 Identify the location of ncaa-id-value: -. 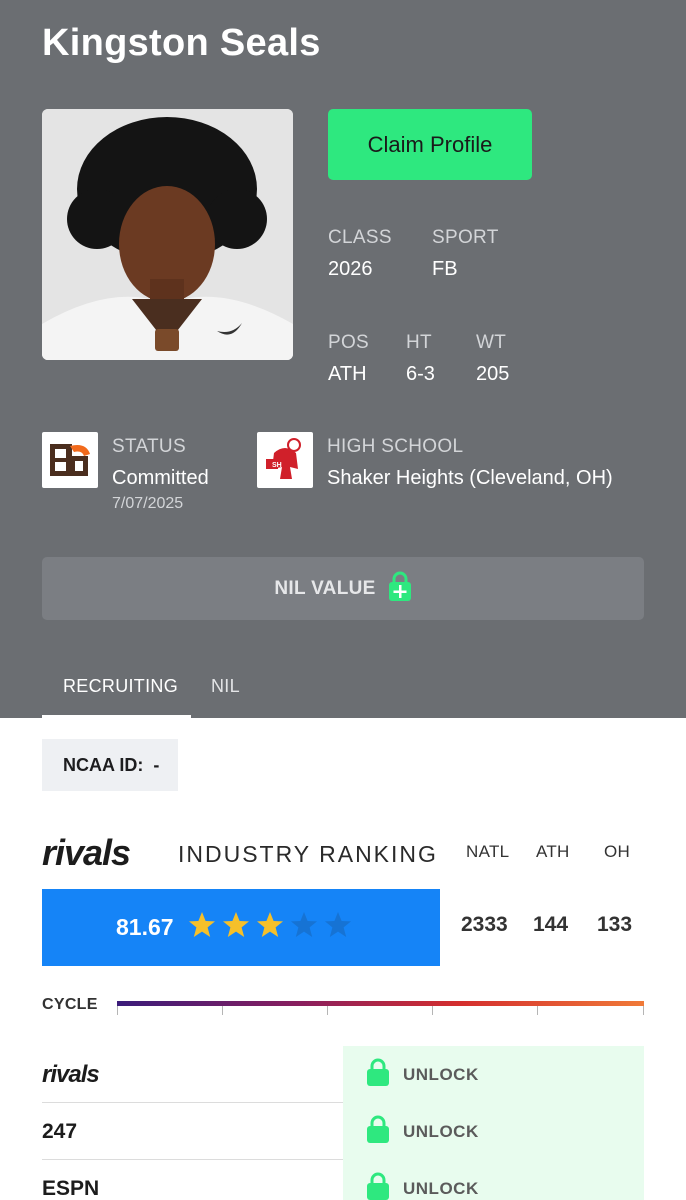
(156, 764).